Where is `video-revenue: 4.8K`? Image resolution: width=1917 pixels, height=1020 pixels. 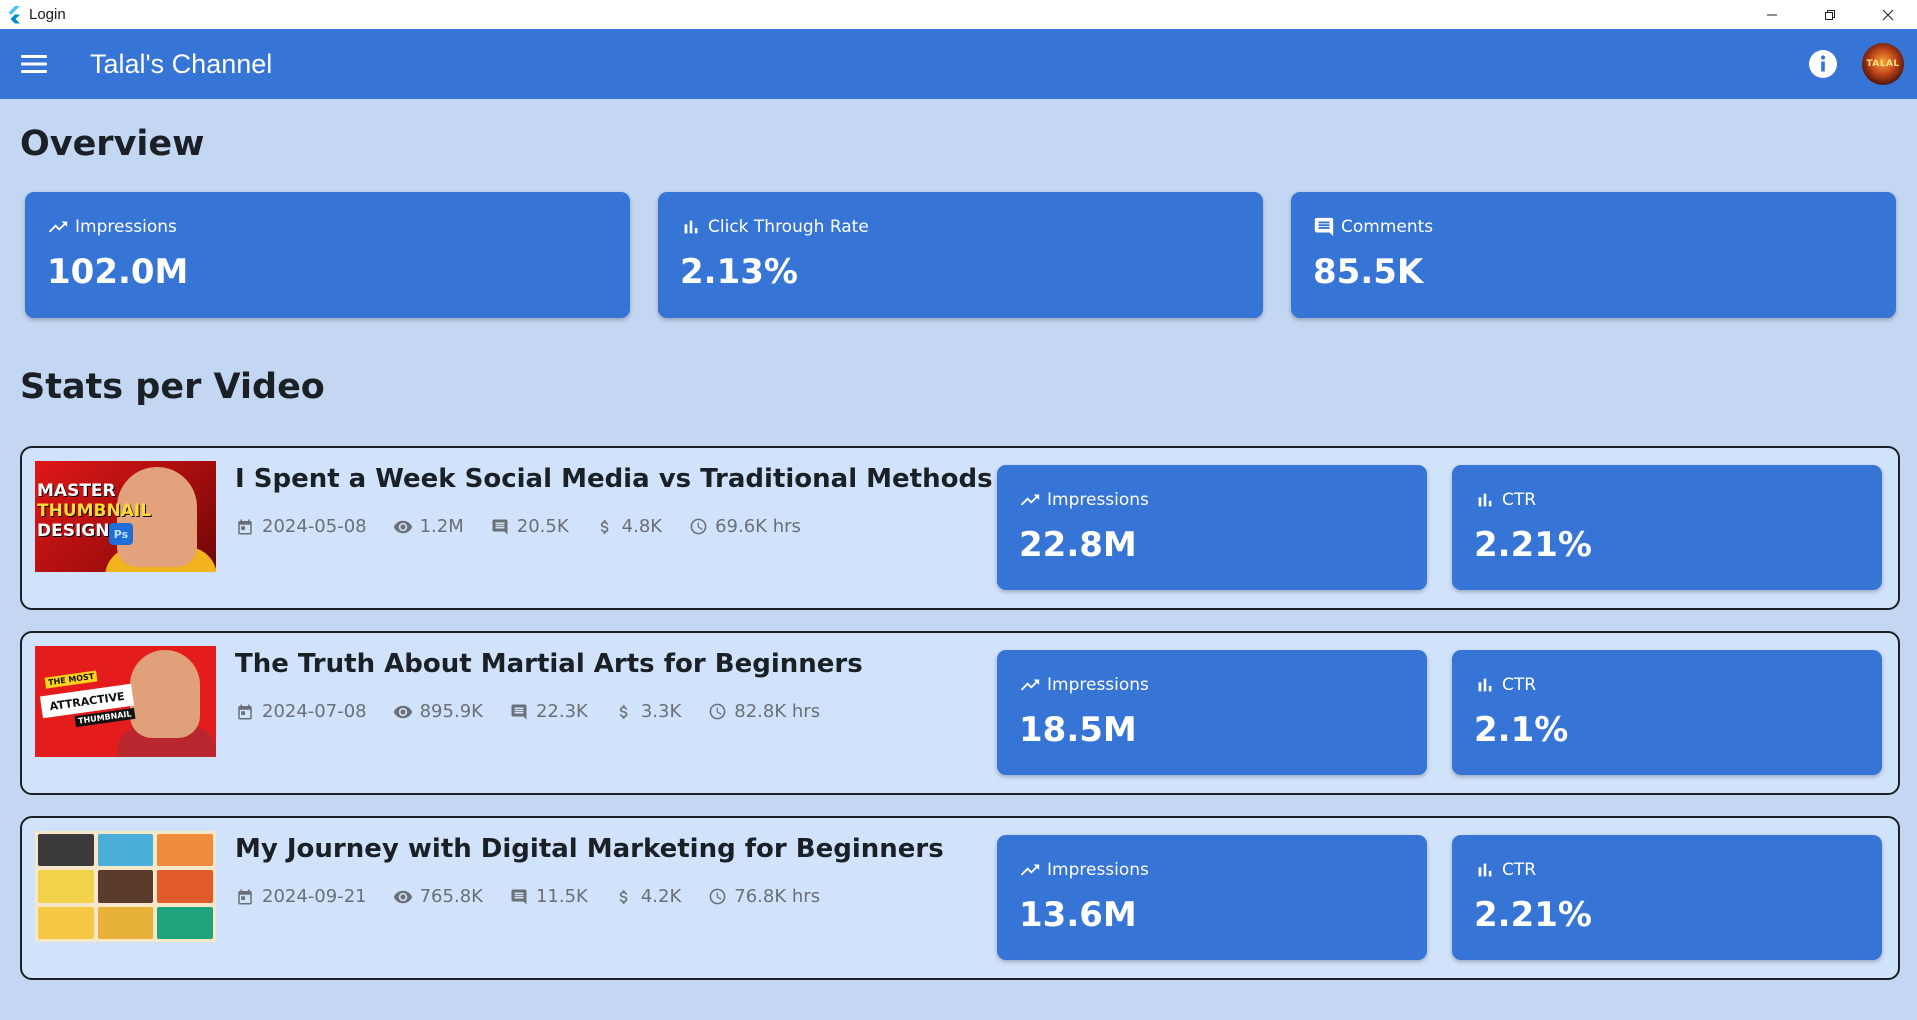 video-revenue: 4.8K is located at coordinates (642, 526).